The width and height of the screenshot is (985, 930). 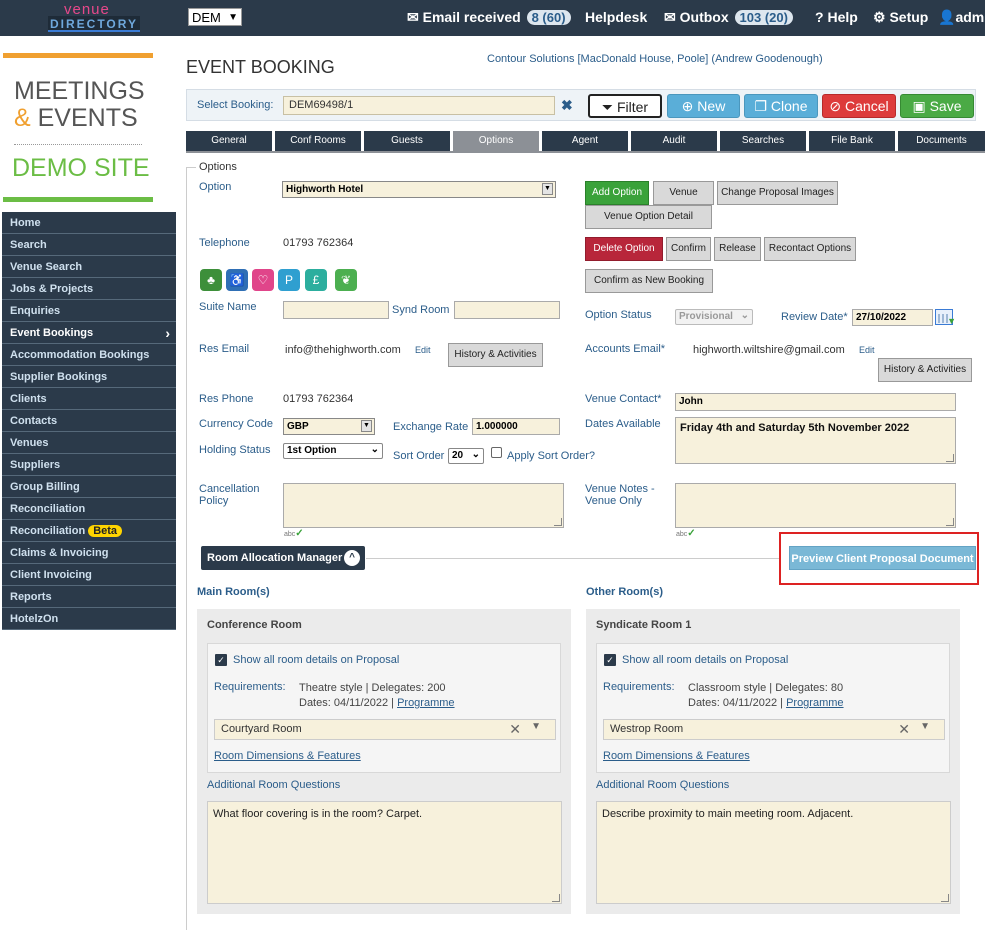 What do you see at coordinates (882, 558) in the screenshot?
I see `preview-client-proposal-button: Preview Client Proposal Document` at bounding box center [882, 558].